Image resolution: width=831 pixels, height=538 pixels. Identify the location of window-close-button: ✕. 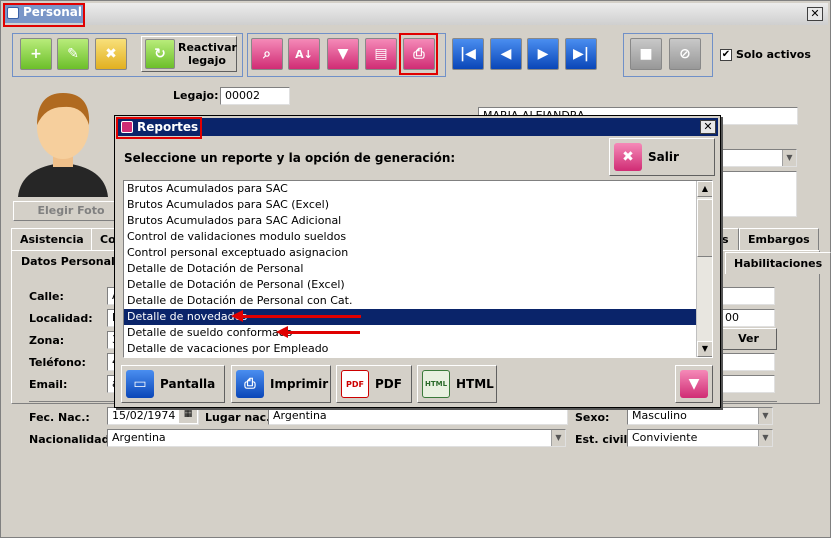
(815, 14).